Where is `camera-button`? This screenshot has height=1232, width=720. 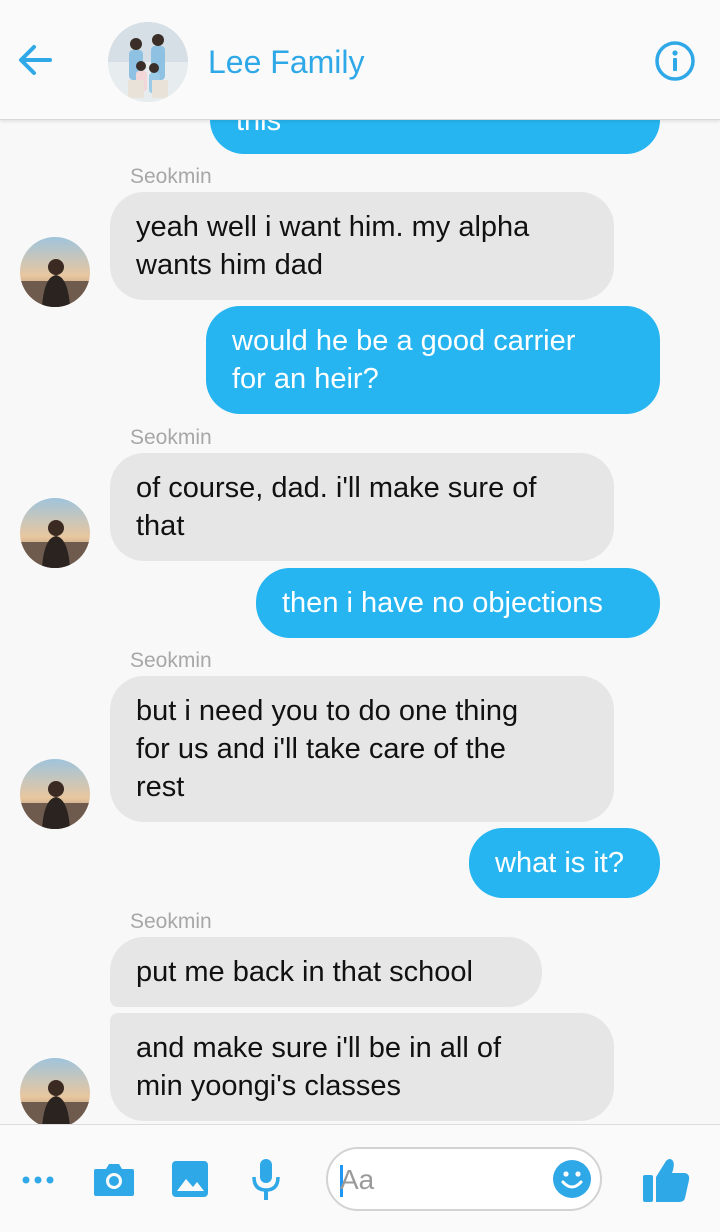 camera-button is located at coordinates (114, 1179).